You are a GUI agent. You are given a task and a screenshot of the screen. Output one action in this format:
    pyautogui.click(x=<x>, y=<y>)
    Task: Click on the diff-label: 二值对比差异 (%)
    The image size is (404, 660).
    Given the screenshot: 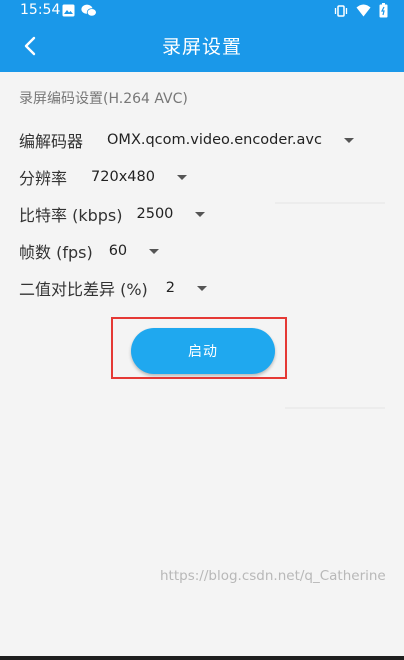 What is the action you would take?
    pyautogui.click(x=83, y=289)
    